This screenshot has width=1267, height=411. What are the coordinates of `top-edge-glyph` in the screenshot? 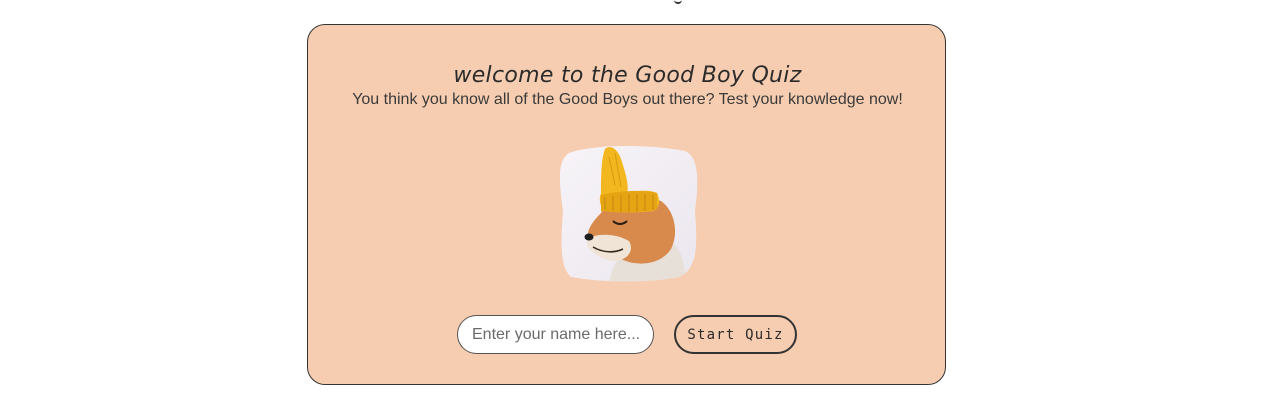 It's located at (678, 2).